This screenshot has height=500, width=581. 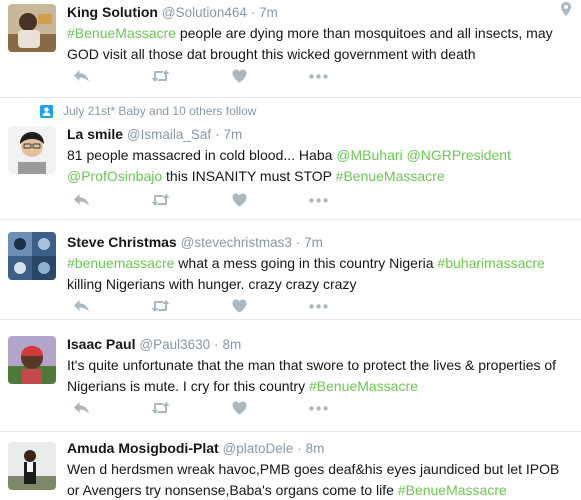 I want to click on mention-link: @NGRPresident, so click(x=459, y=155).